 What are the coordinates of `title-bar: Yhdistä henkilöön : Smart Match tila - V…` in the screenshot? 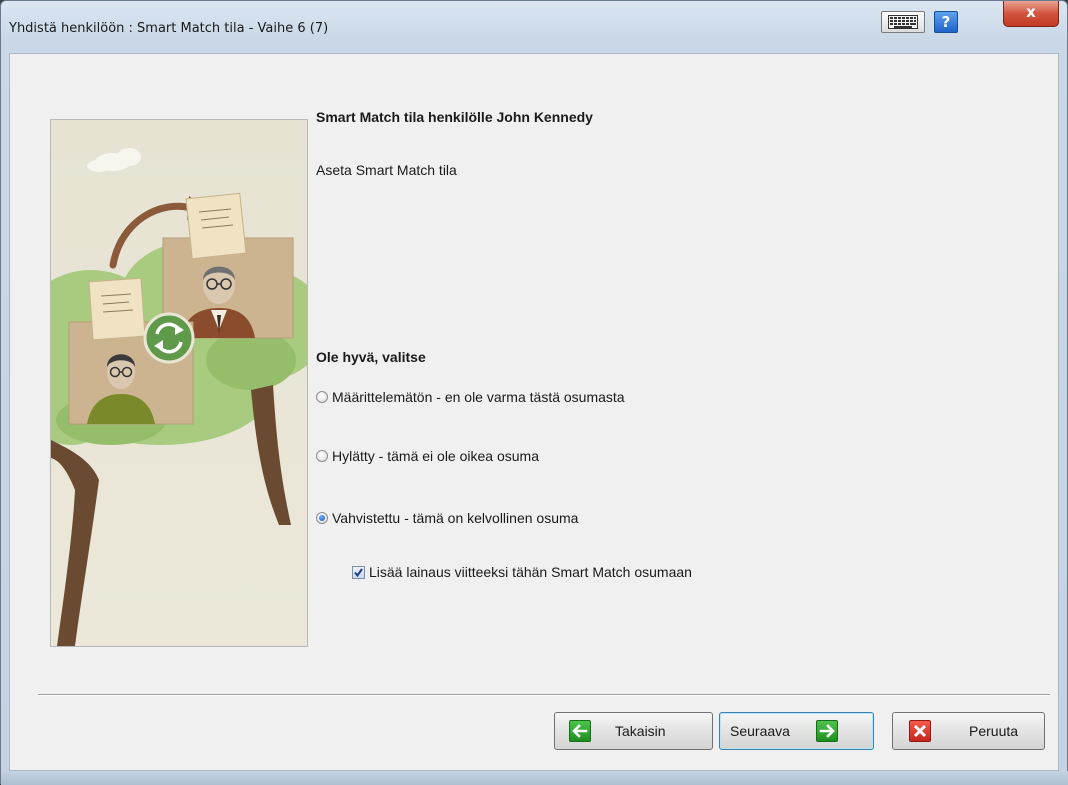 It's located at (534, 27).